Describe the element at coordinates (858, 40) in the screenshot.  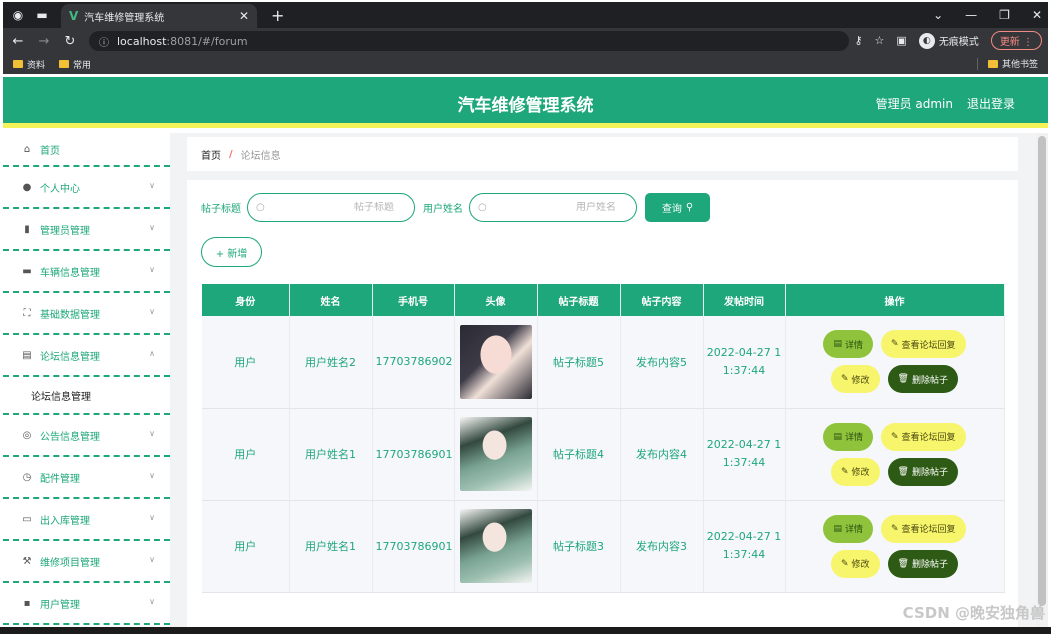
I see `key-icon: ⚷` at that location.